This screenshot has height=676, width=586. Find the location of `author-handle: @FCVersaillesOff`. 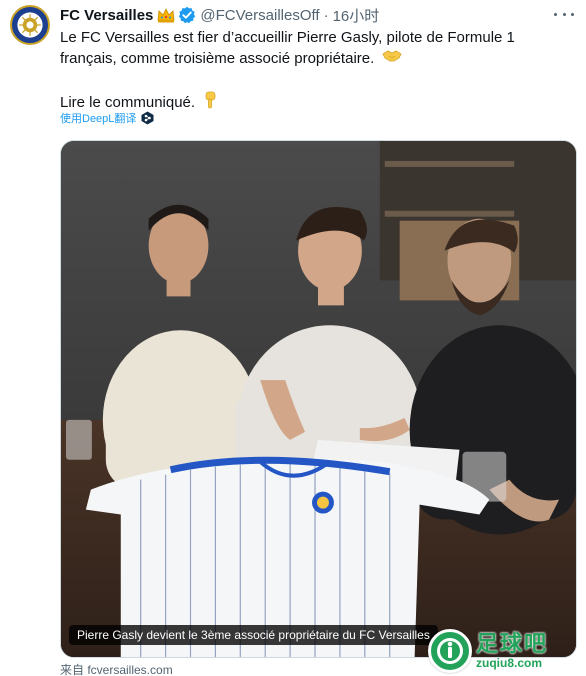

author-handle: @FCVersaillesOff is located at coordinates (259, 15).